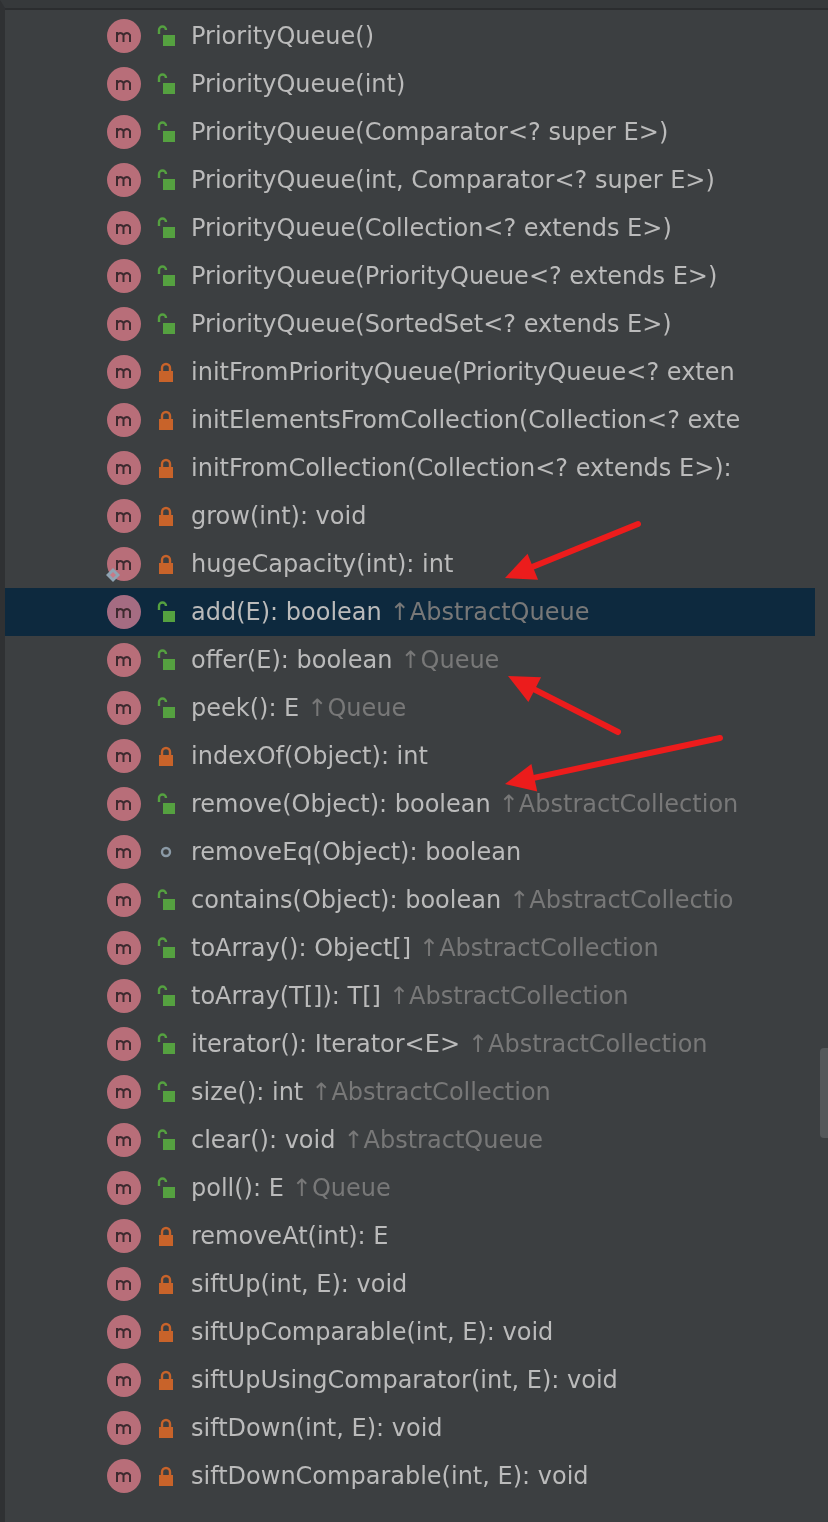 This screenshot has width=828, height=1522. Describe the element at coordinates (325, 1044) in the screenshot. I see `method-signature: iterator(): Iterator<E>` at that location.